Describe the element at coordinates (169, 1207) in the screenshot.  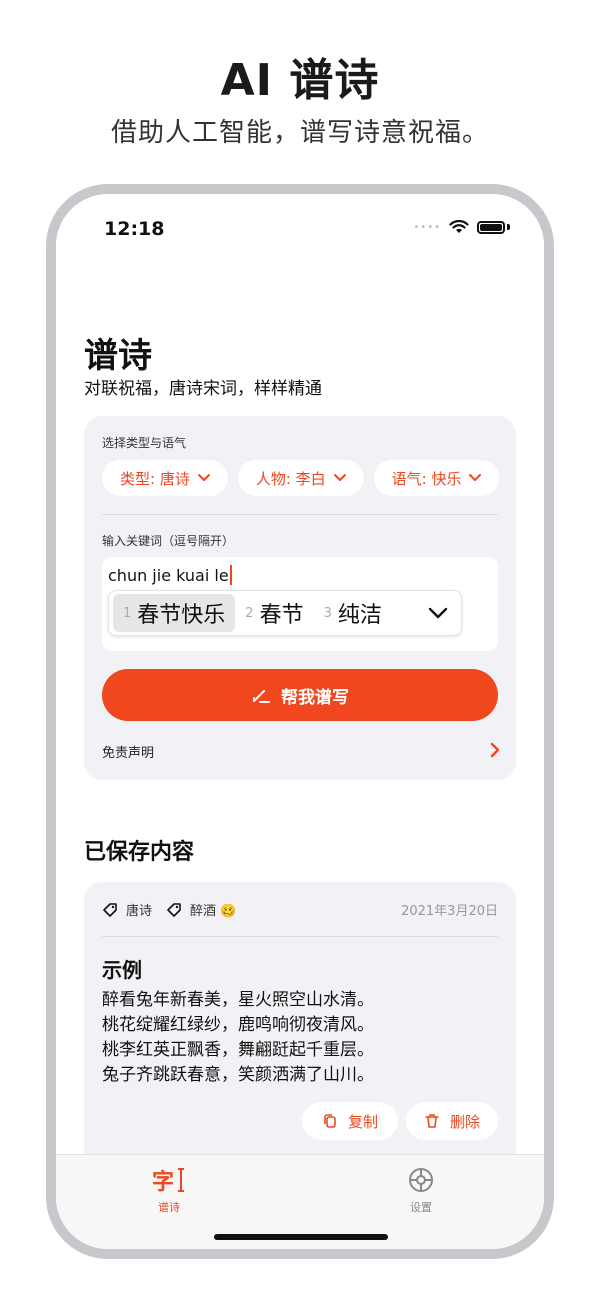
I see `tab-label: 谱诗` at that location.